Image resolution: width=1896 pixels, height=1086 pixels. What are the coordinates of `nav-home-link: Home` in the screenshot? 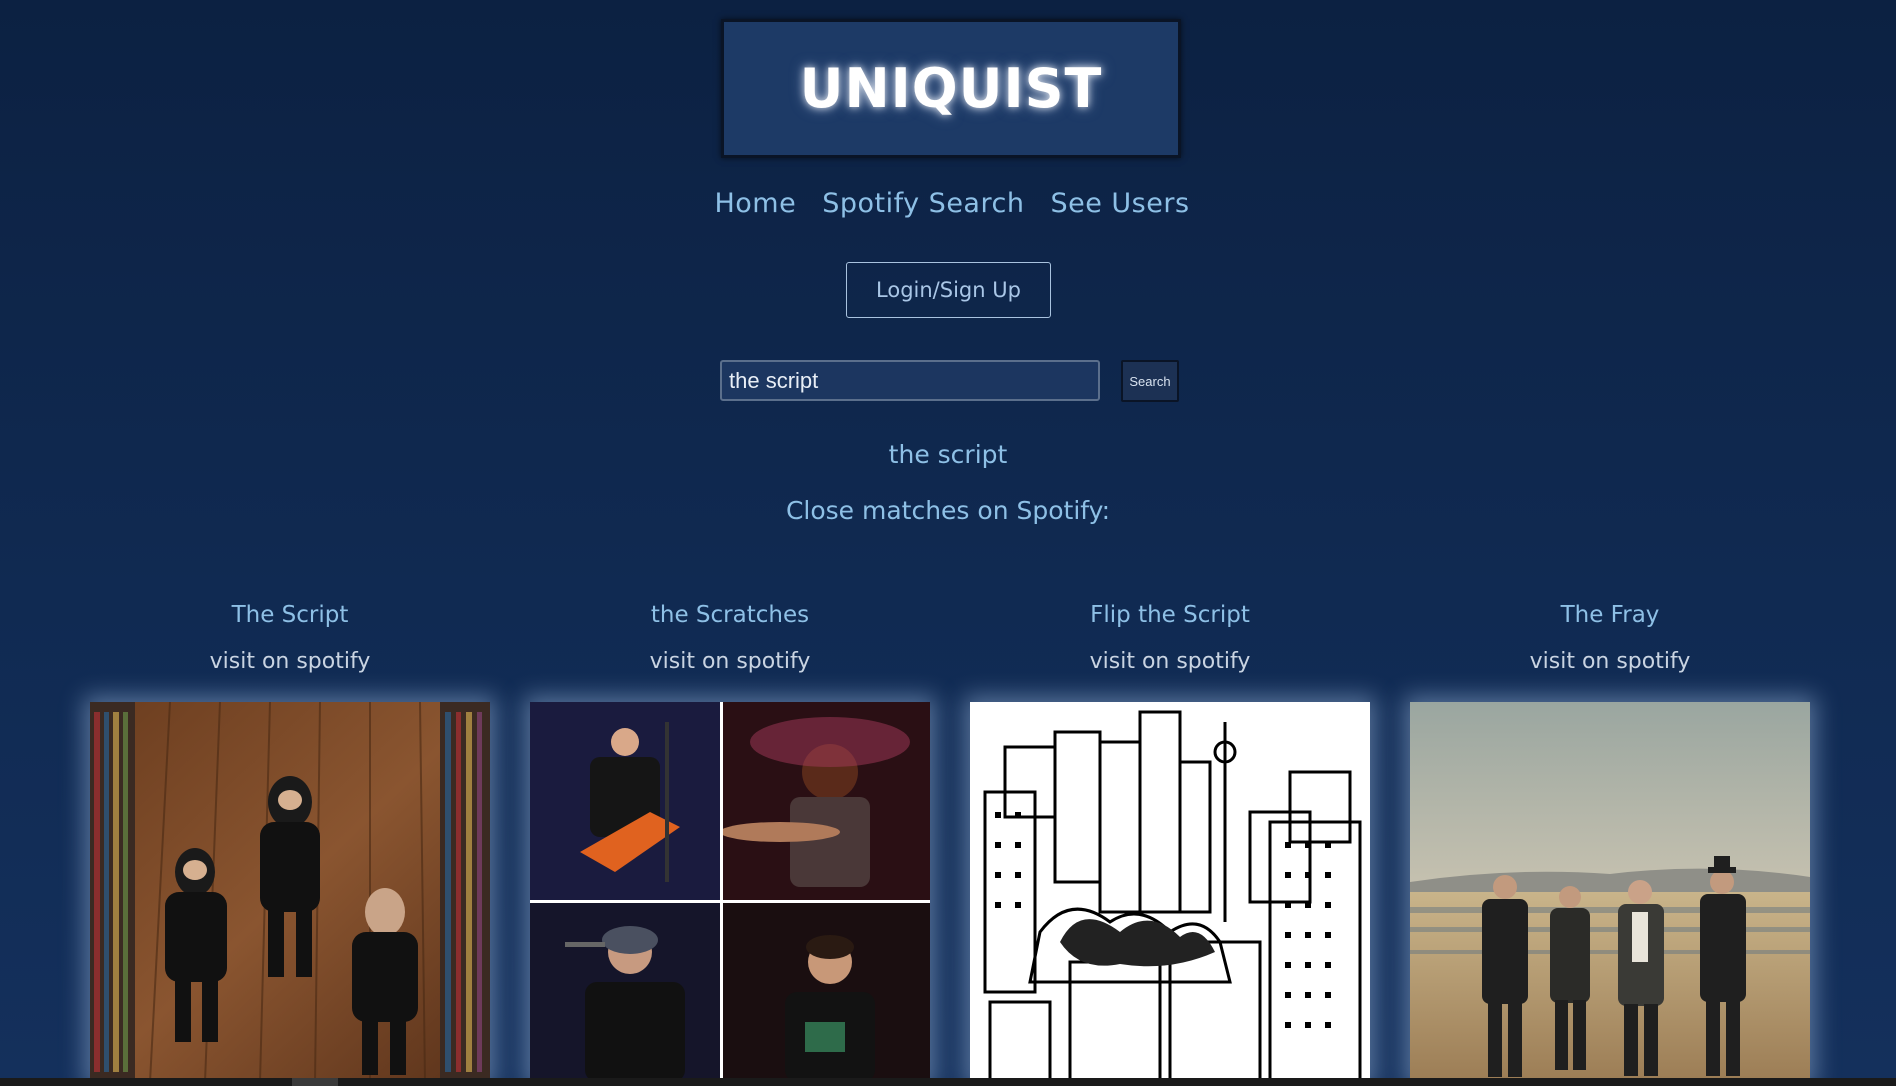 It's located at (755, 203).